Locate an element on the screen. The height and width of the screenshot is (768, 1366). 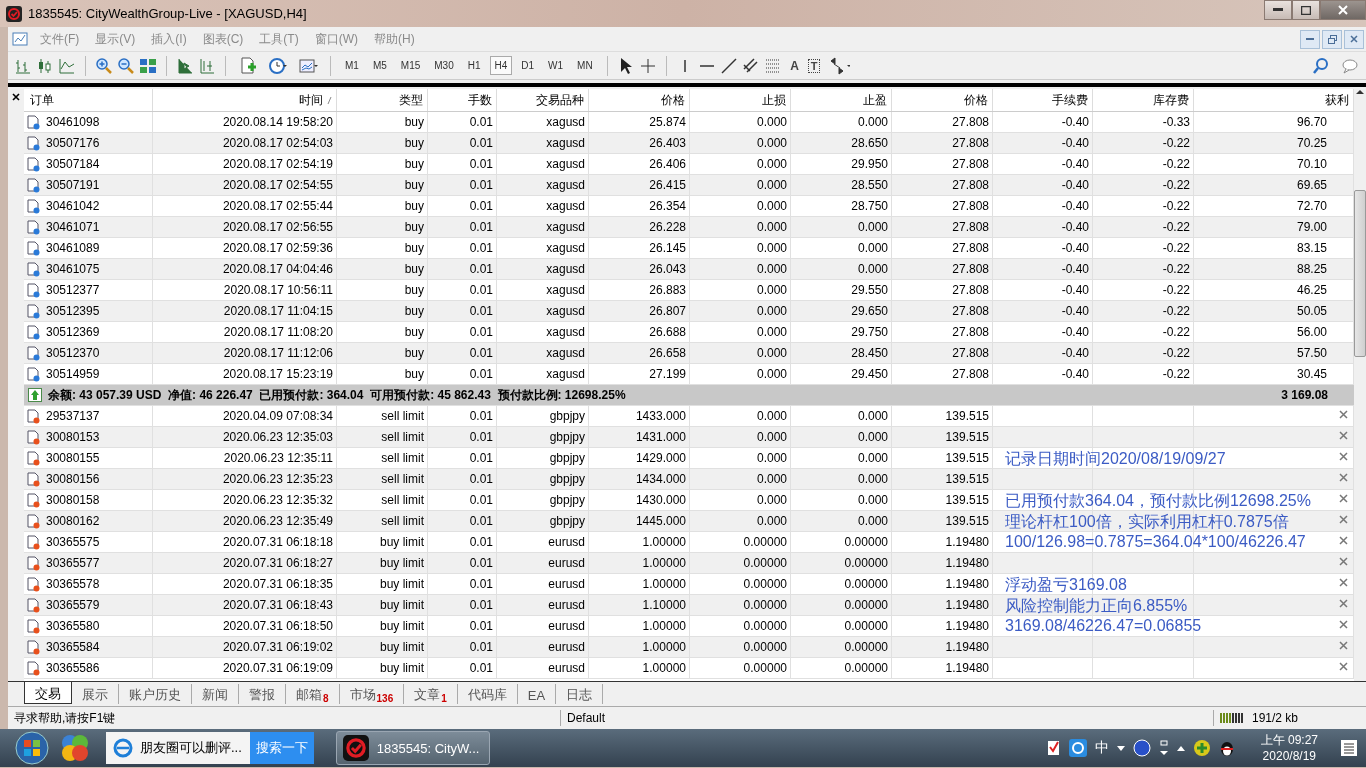
document-icon is located at coordinates (1053, 748).